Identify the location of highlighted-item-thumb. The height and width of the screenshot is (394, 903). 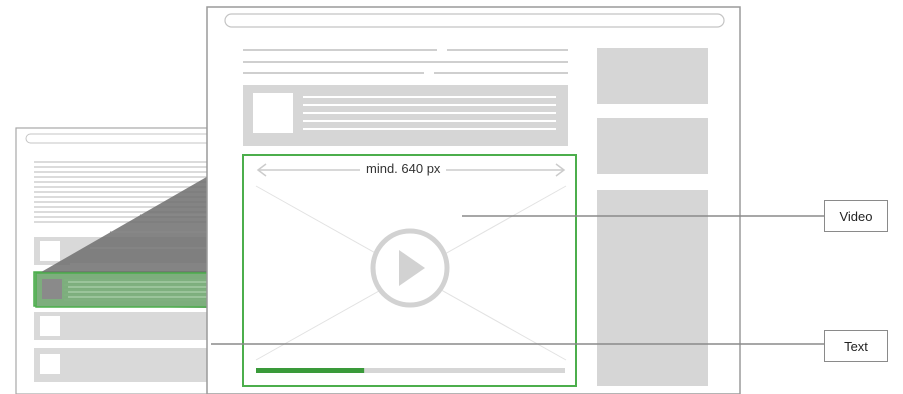
(52, 289).